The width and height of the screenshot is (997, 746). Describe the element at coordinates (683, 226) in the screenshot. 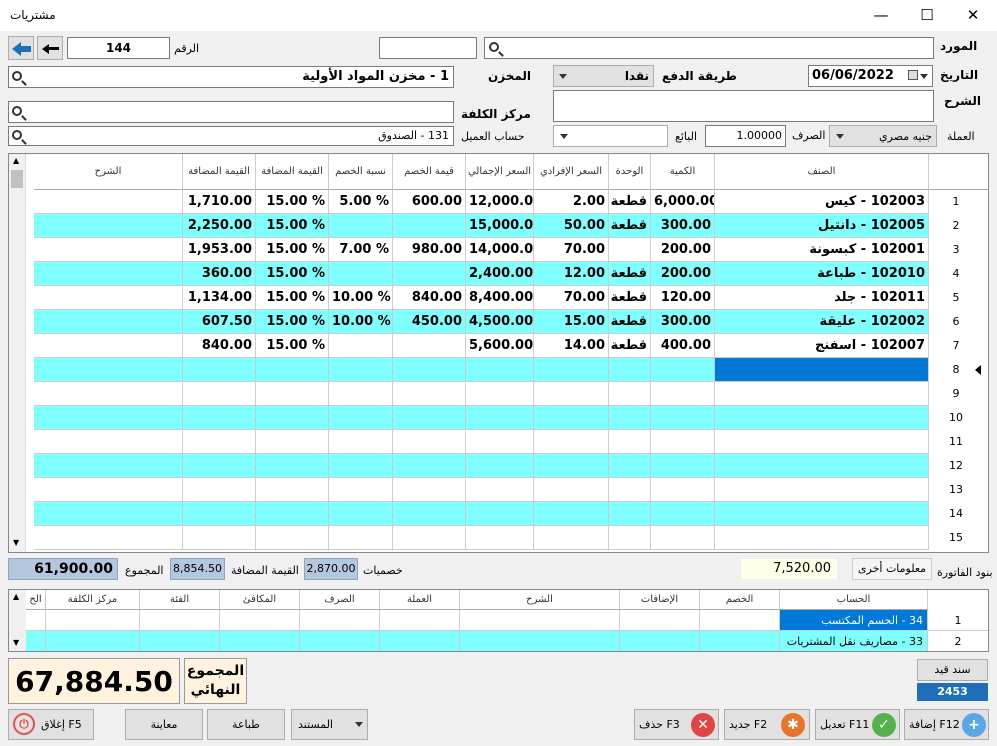

I see `cell-qty: 300.00` at that location.